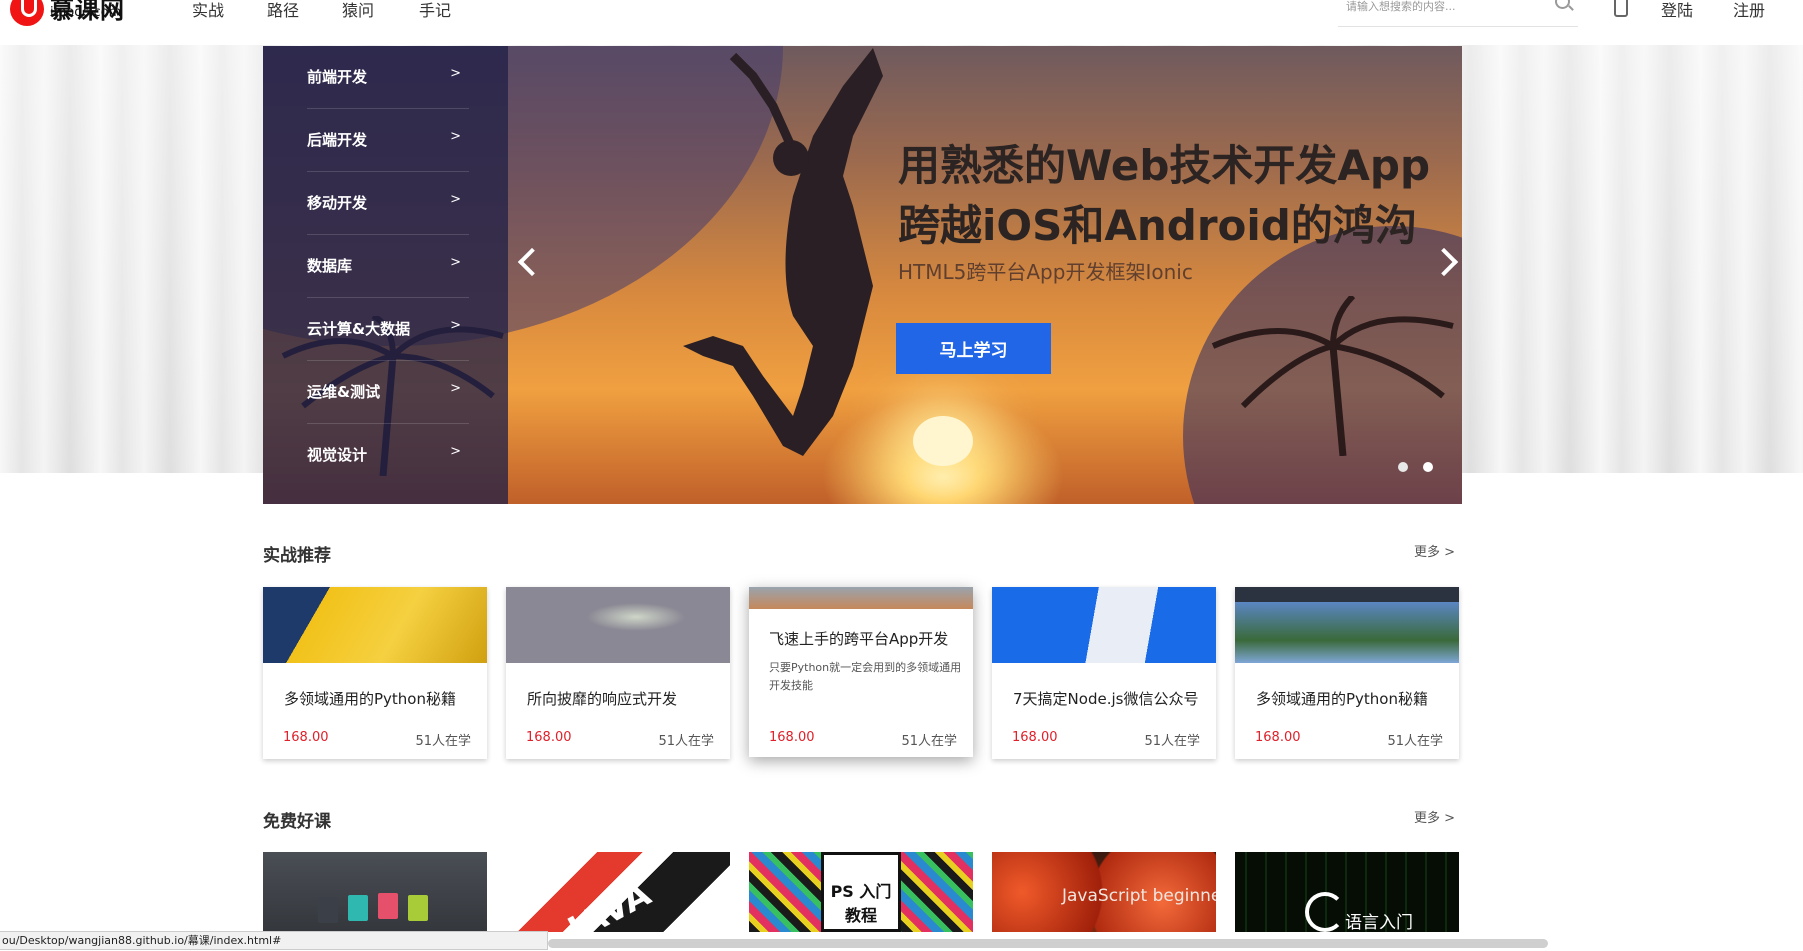 The image size is (1803, 951). I want to click on login-link: 登陆, so click(1677, 10).